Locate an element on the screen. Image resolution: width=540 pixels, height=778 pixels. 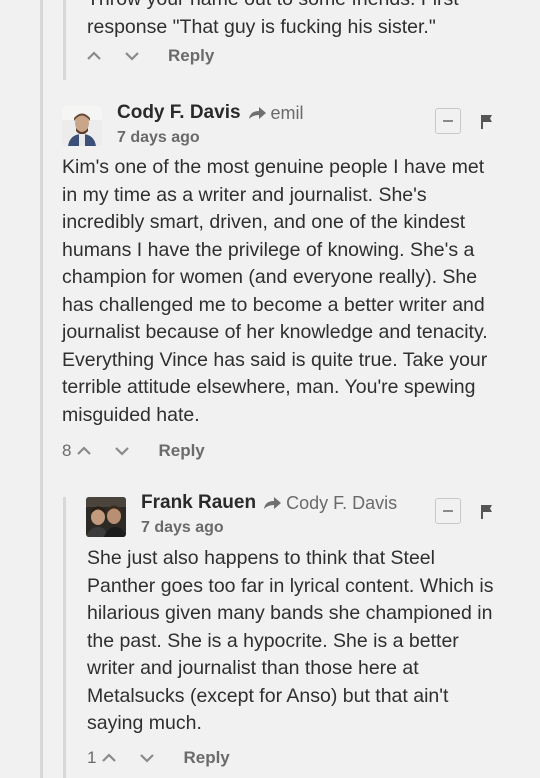
author-row: Cody F. Davis emil is located at coordinates (210, 113).